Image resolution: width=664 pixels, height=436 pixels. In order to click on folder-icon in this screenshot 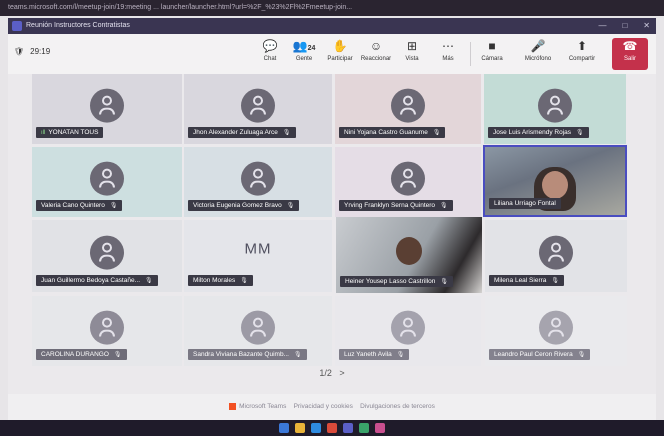, I will do `click(300, 428)`.